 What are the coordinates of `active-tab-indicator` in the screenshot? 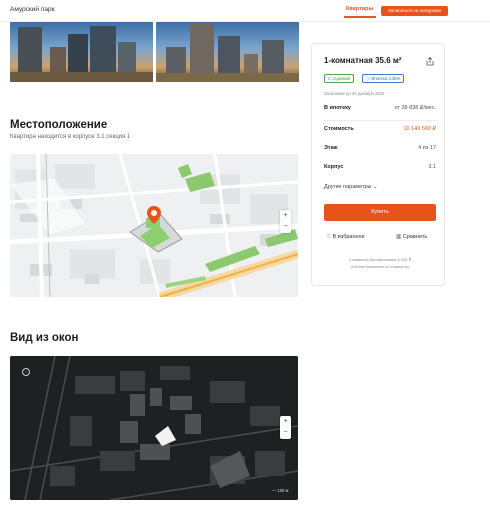 It's located at (360, 17).